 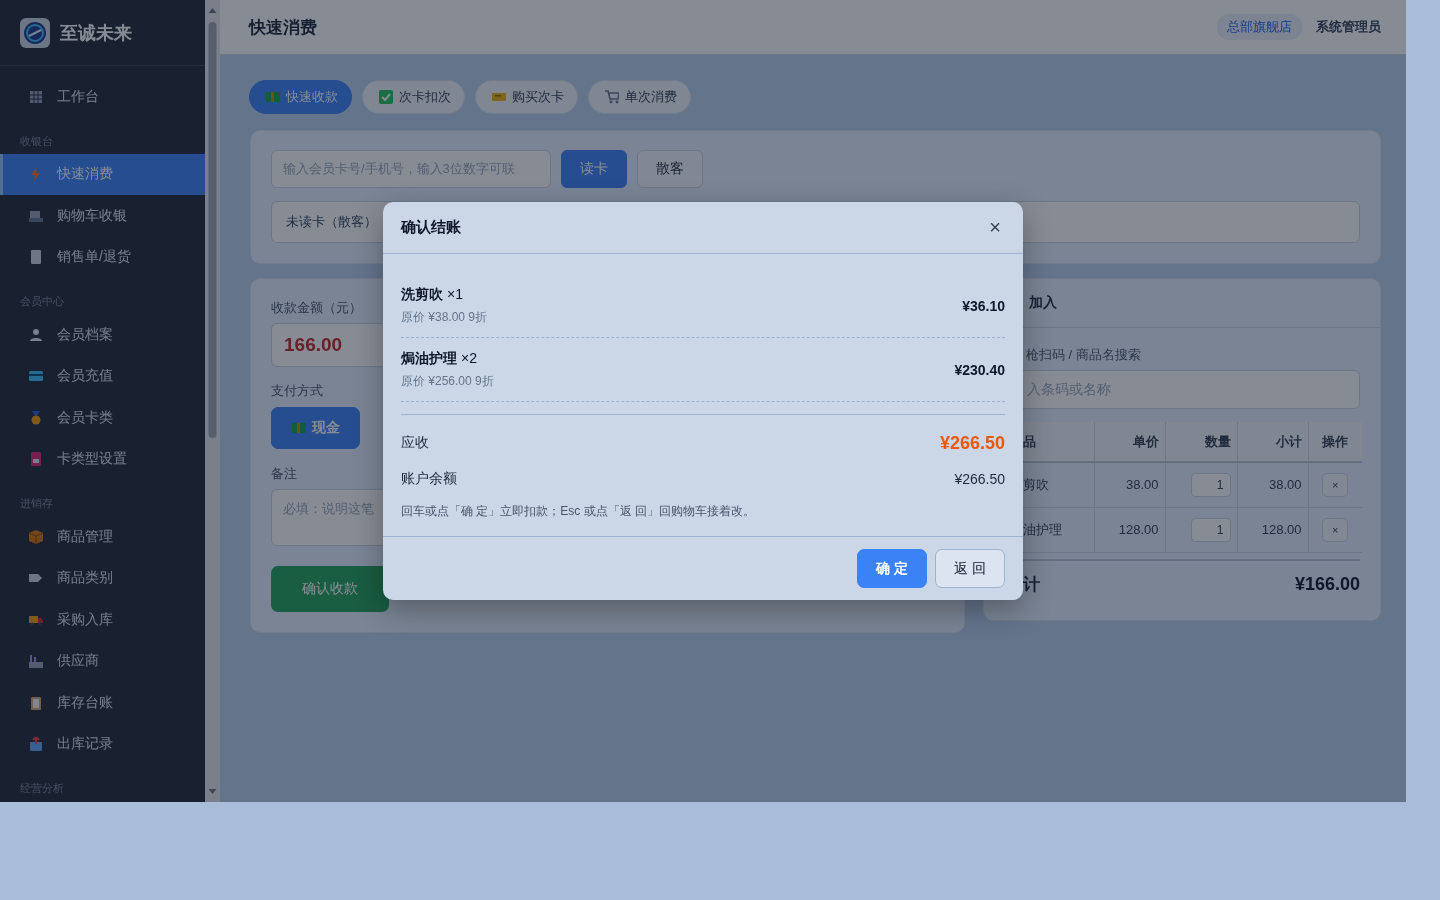 I want to click on due-amount: ¥266.50, so click(x=972, y=443).